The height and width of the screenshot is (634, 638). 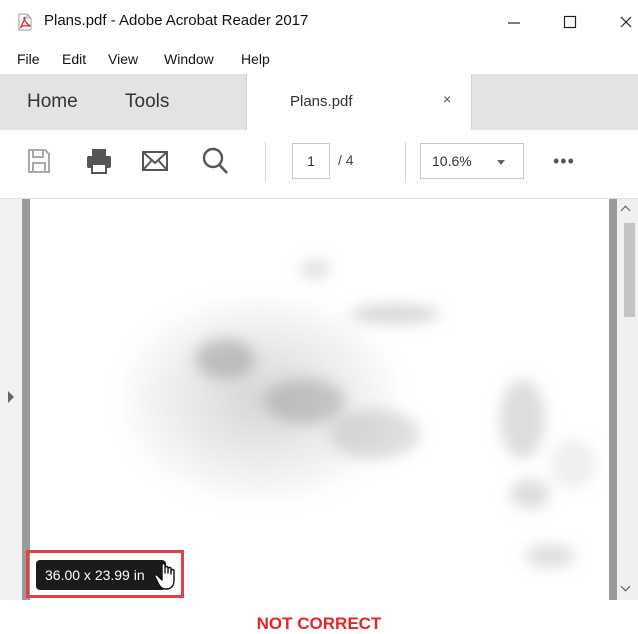 What do you see at coordinates (613, 399) in the screenshot?
I see `page-border-right` at bounding box center [613, 399].